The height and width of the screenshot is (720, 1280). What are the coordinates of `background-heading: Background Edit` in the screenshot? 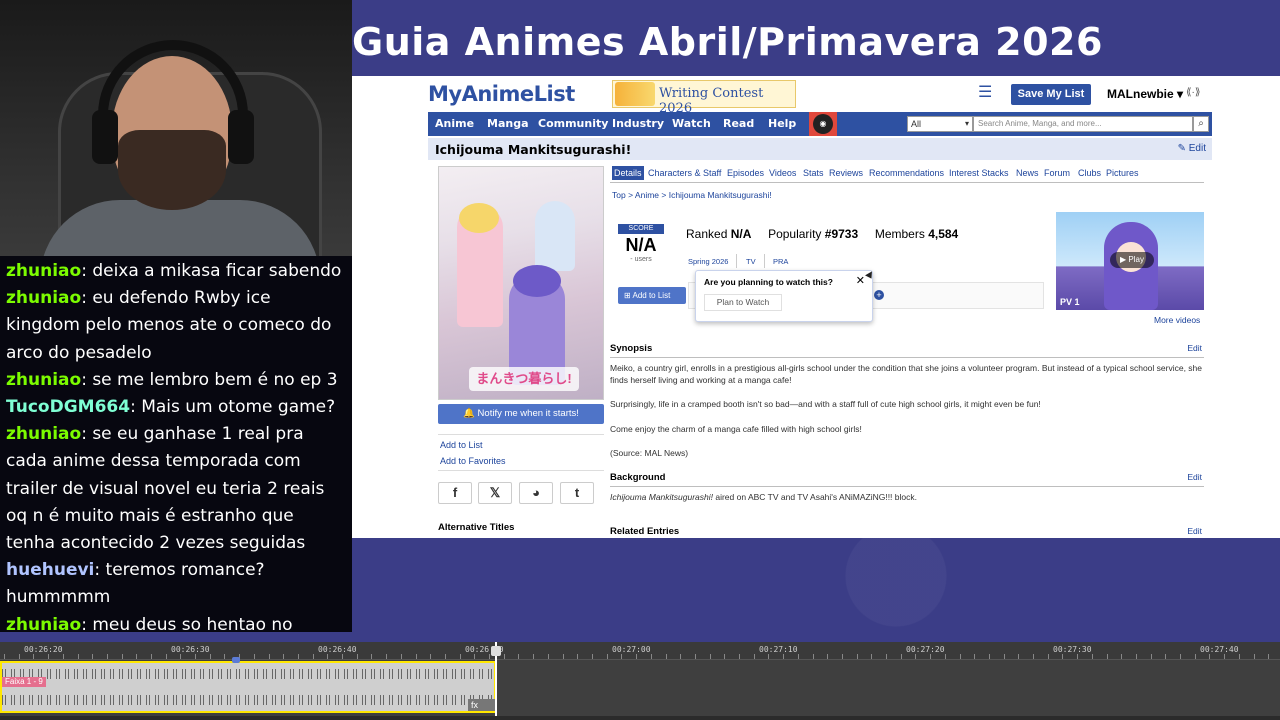 It's located at (907, 479).